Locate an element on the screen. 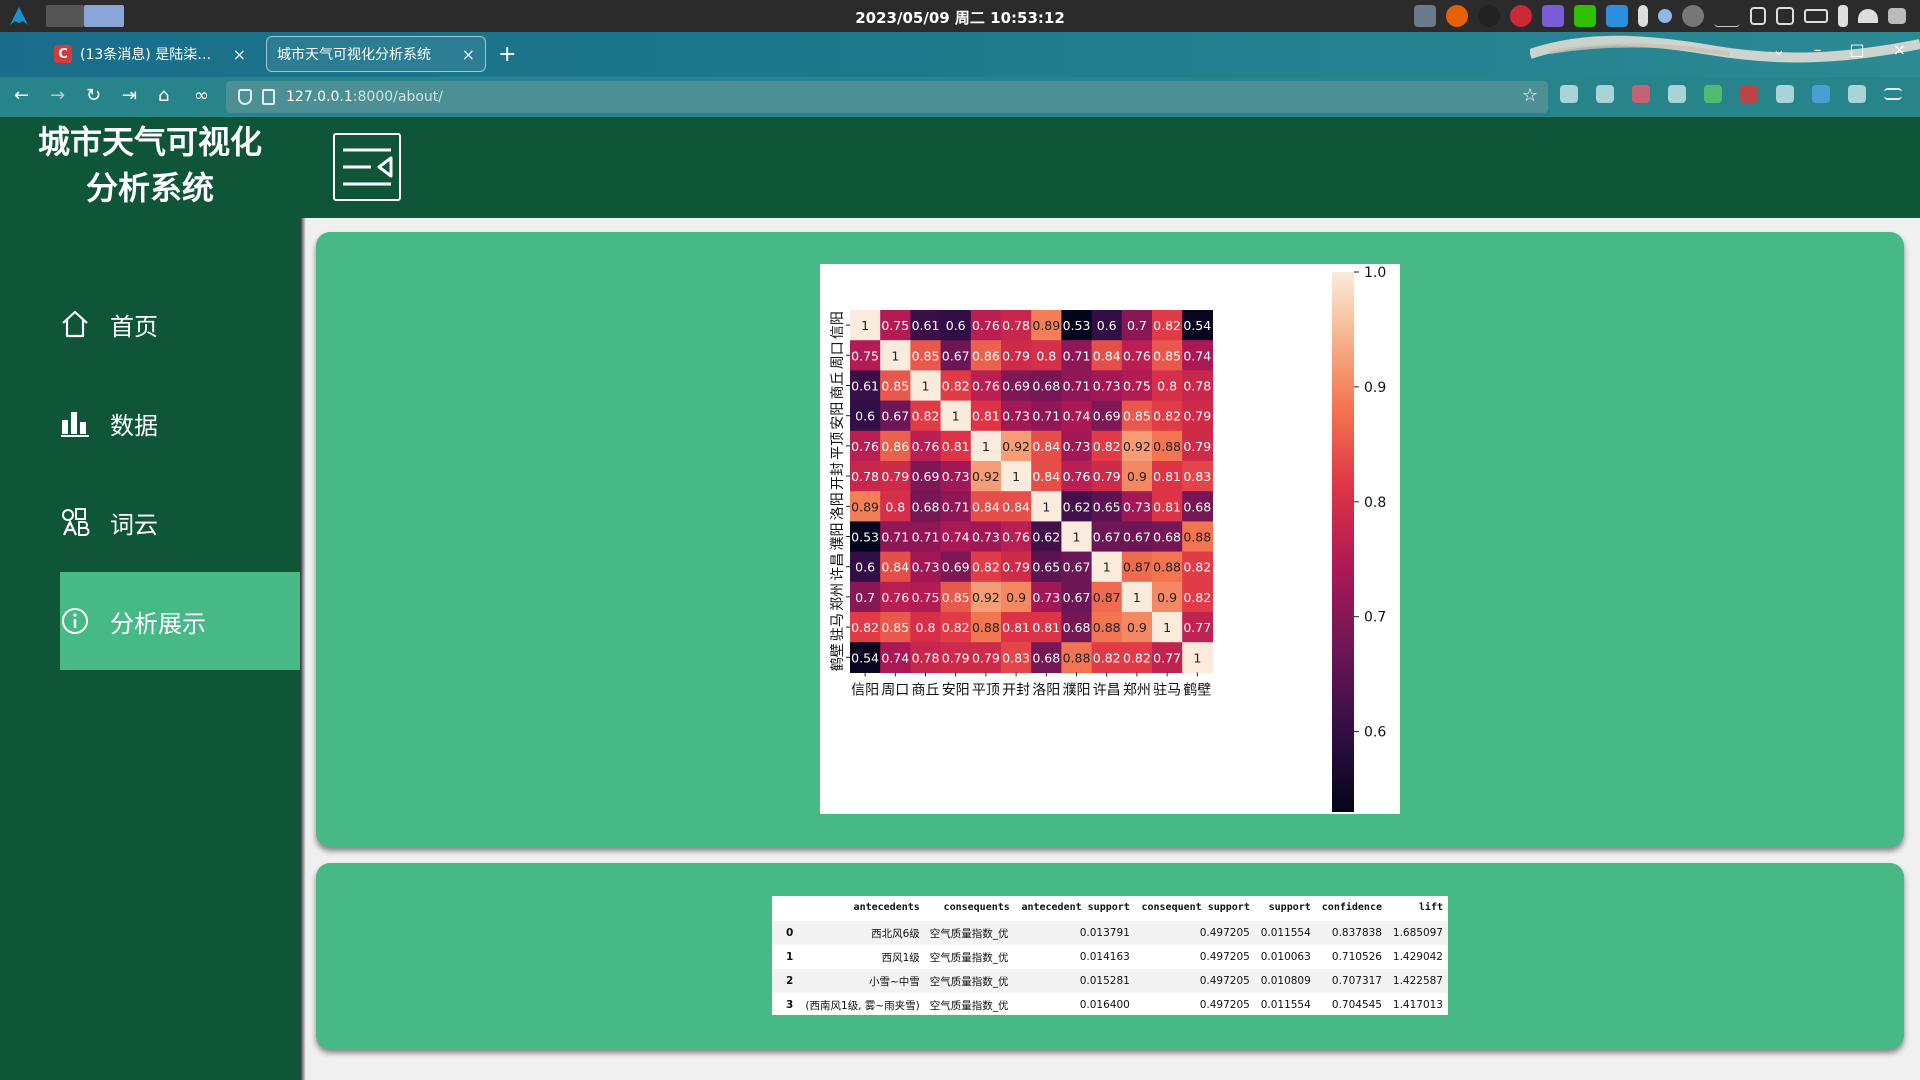 Image resolution: width=1920 pixels, height=1080 pixels. firefox-icon is located at coordinates (1457, 16).